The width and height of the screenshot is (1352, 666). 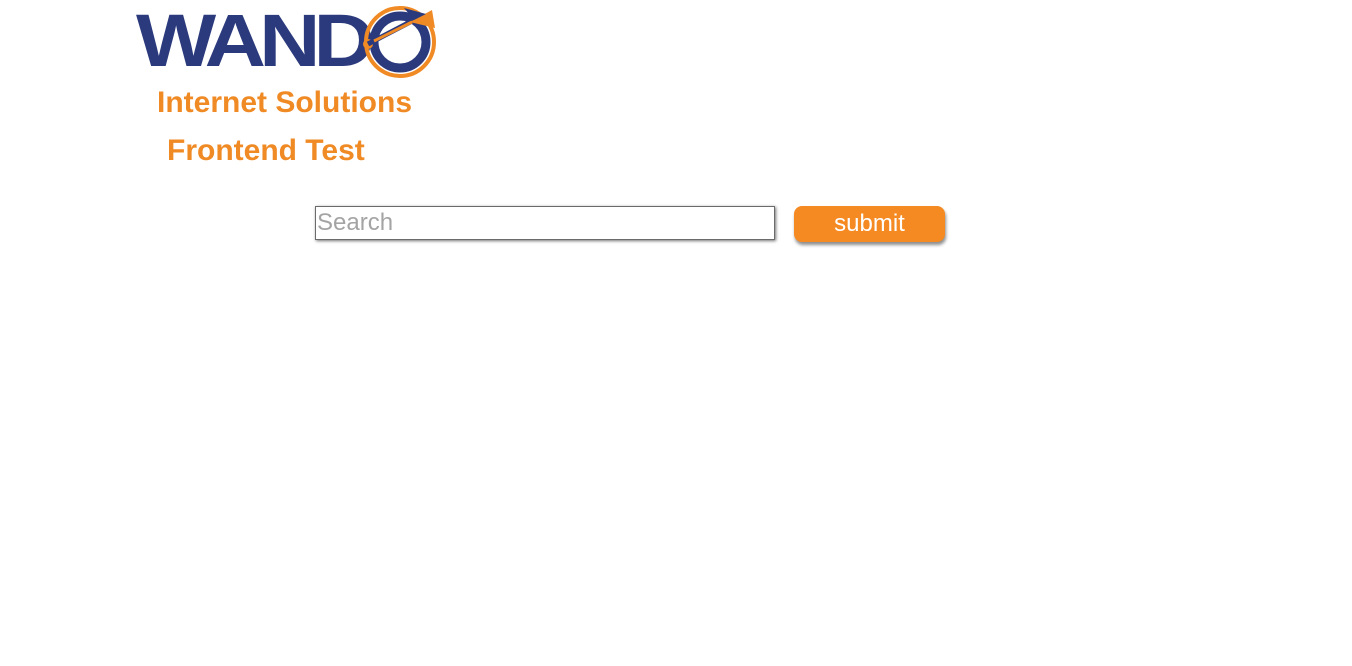 I want to click on search-input, so click(x=545, y=223).